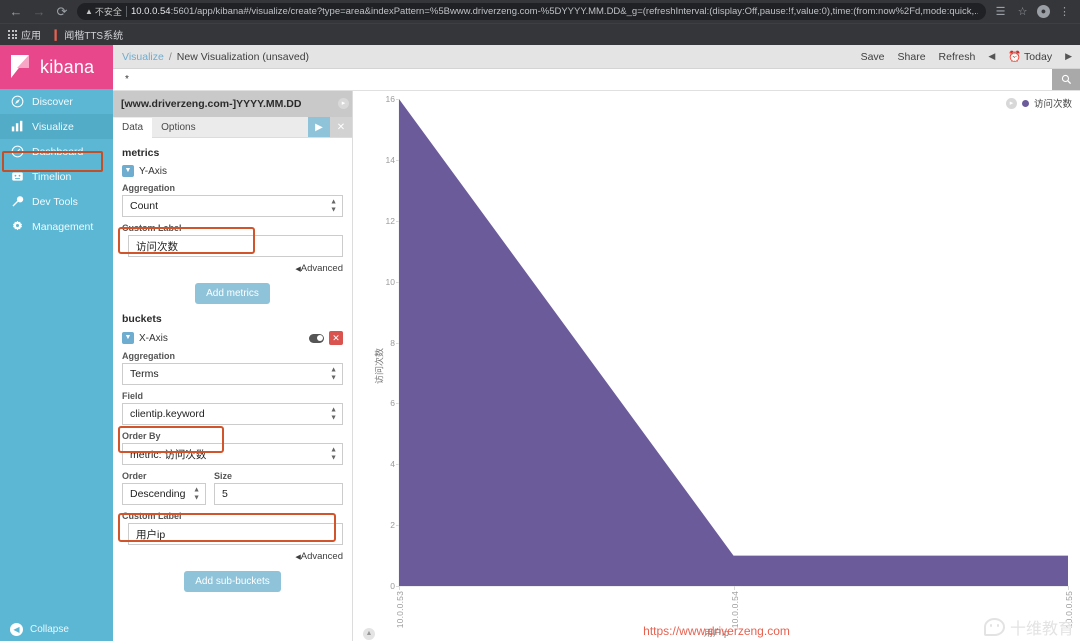 The height and width of the screenshot is (641, 1080). I want to click on bucket-order-by-select, so click(232, 454).